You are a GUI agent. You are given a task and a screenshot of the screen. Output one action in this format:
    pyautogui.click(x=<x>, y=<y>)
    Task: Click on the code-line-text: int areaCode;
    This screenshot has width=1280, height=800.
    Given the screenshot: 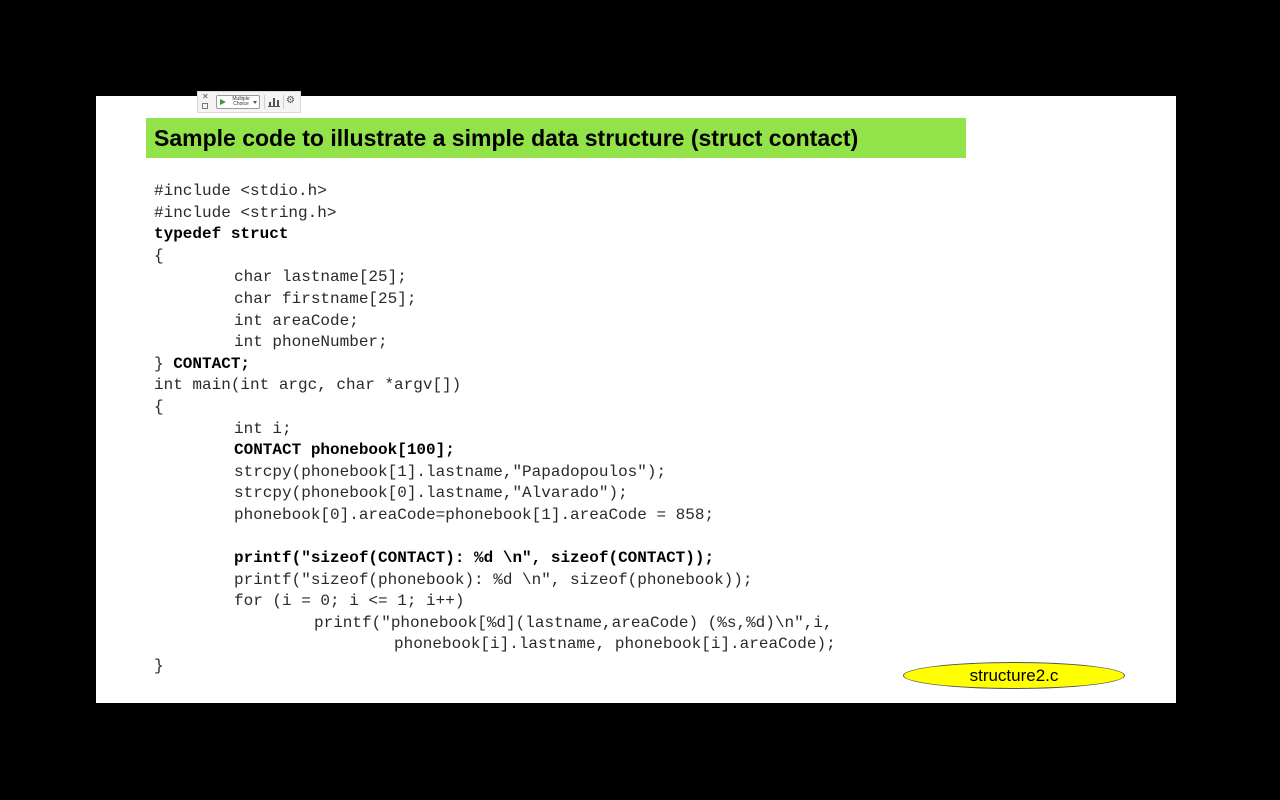 What is the action you would take?
    pyautogui.click(x=296, y=320)
    